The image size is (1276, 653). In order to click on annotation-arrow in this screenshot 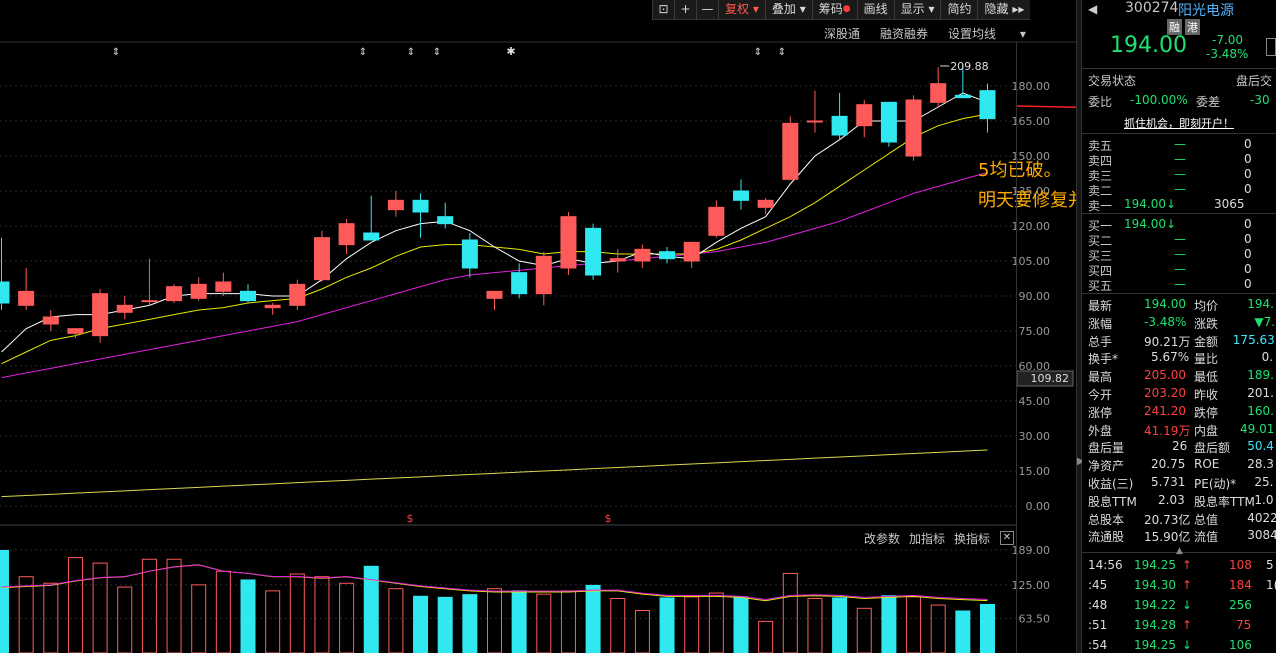, I will do `click(1046, 107)`.